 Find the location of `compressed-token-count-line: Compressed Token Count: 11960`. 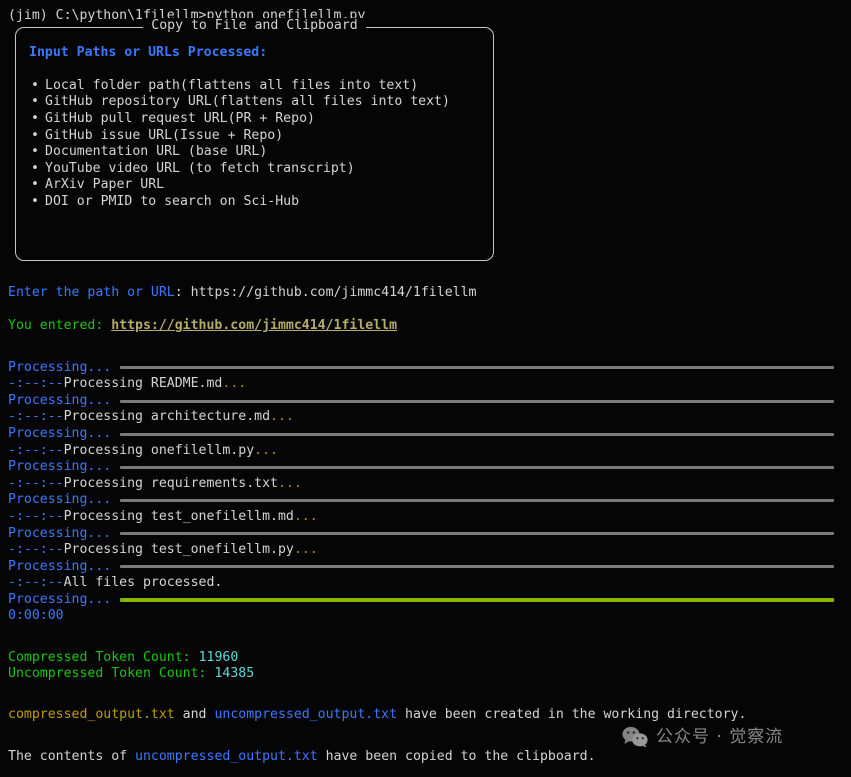

compressed-token-count-line: Compressed Token Count: 11960 is located at coordinates (425, 658).